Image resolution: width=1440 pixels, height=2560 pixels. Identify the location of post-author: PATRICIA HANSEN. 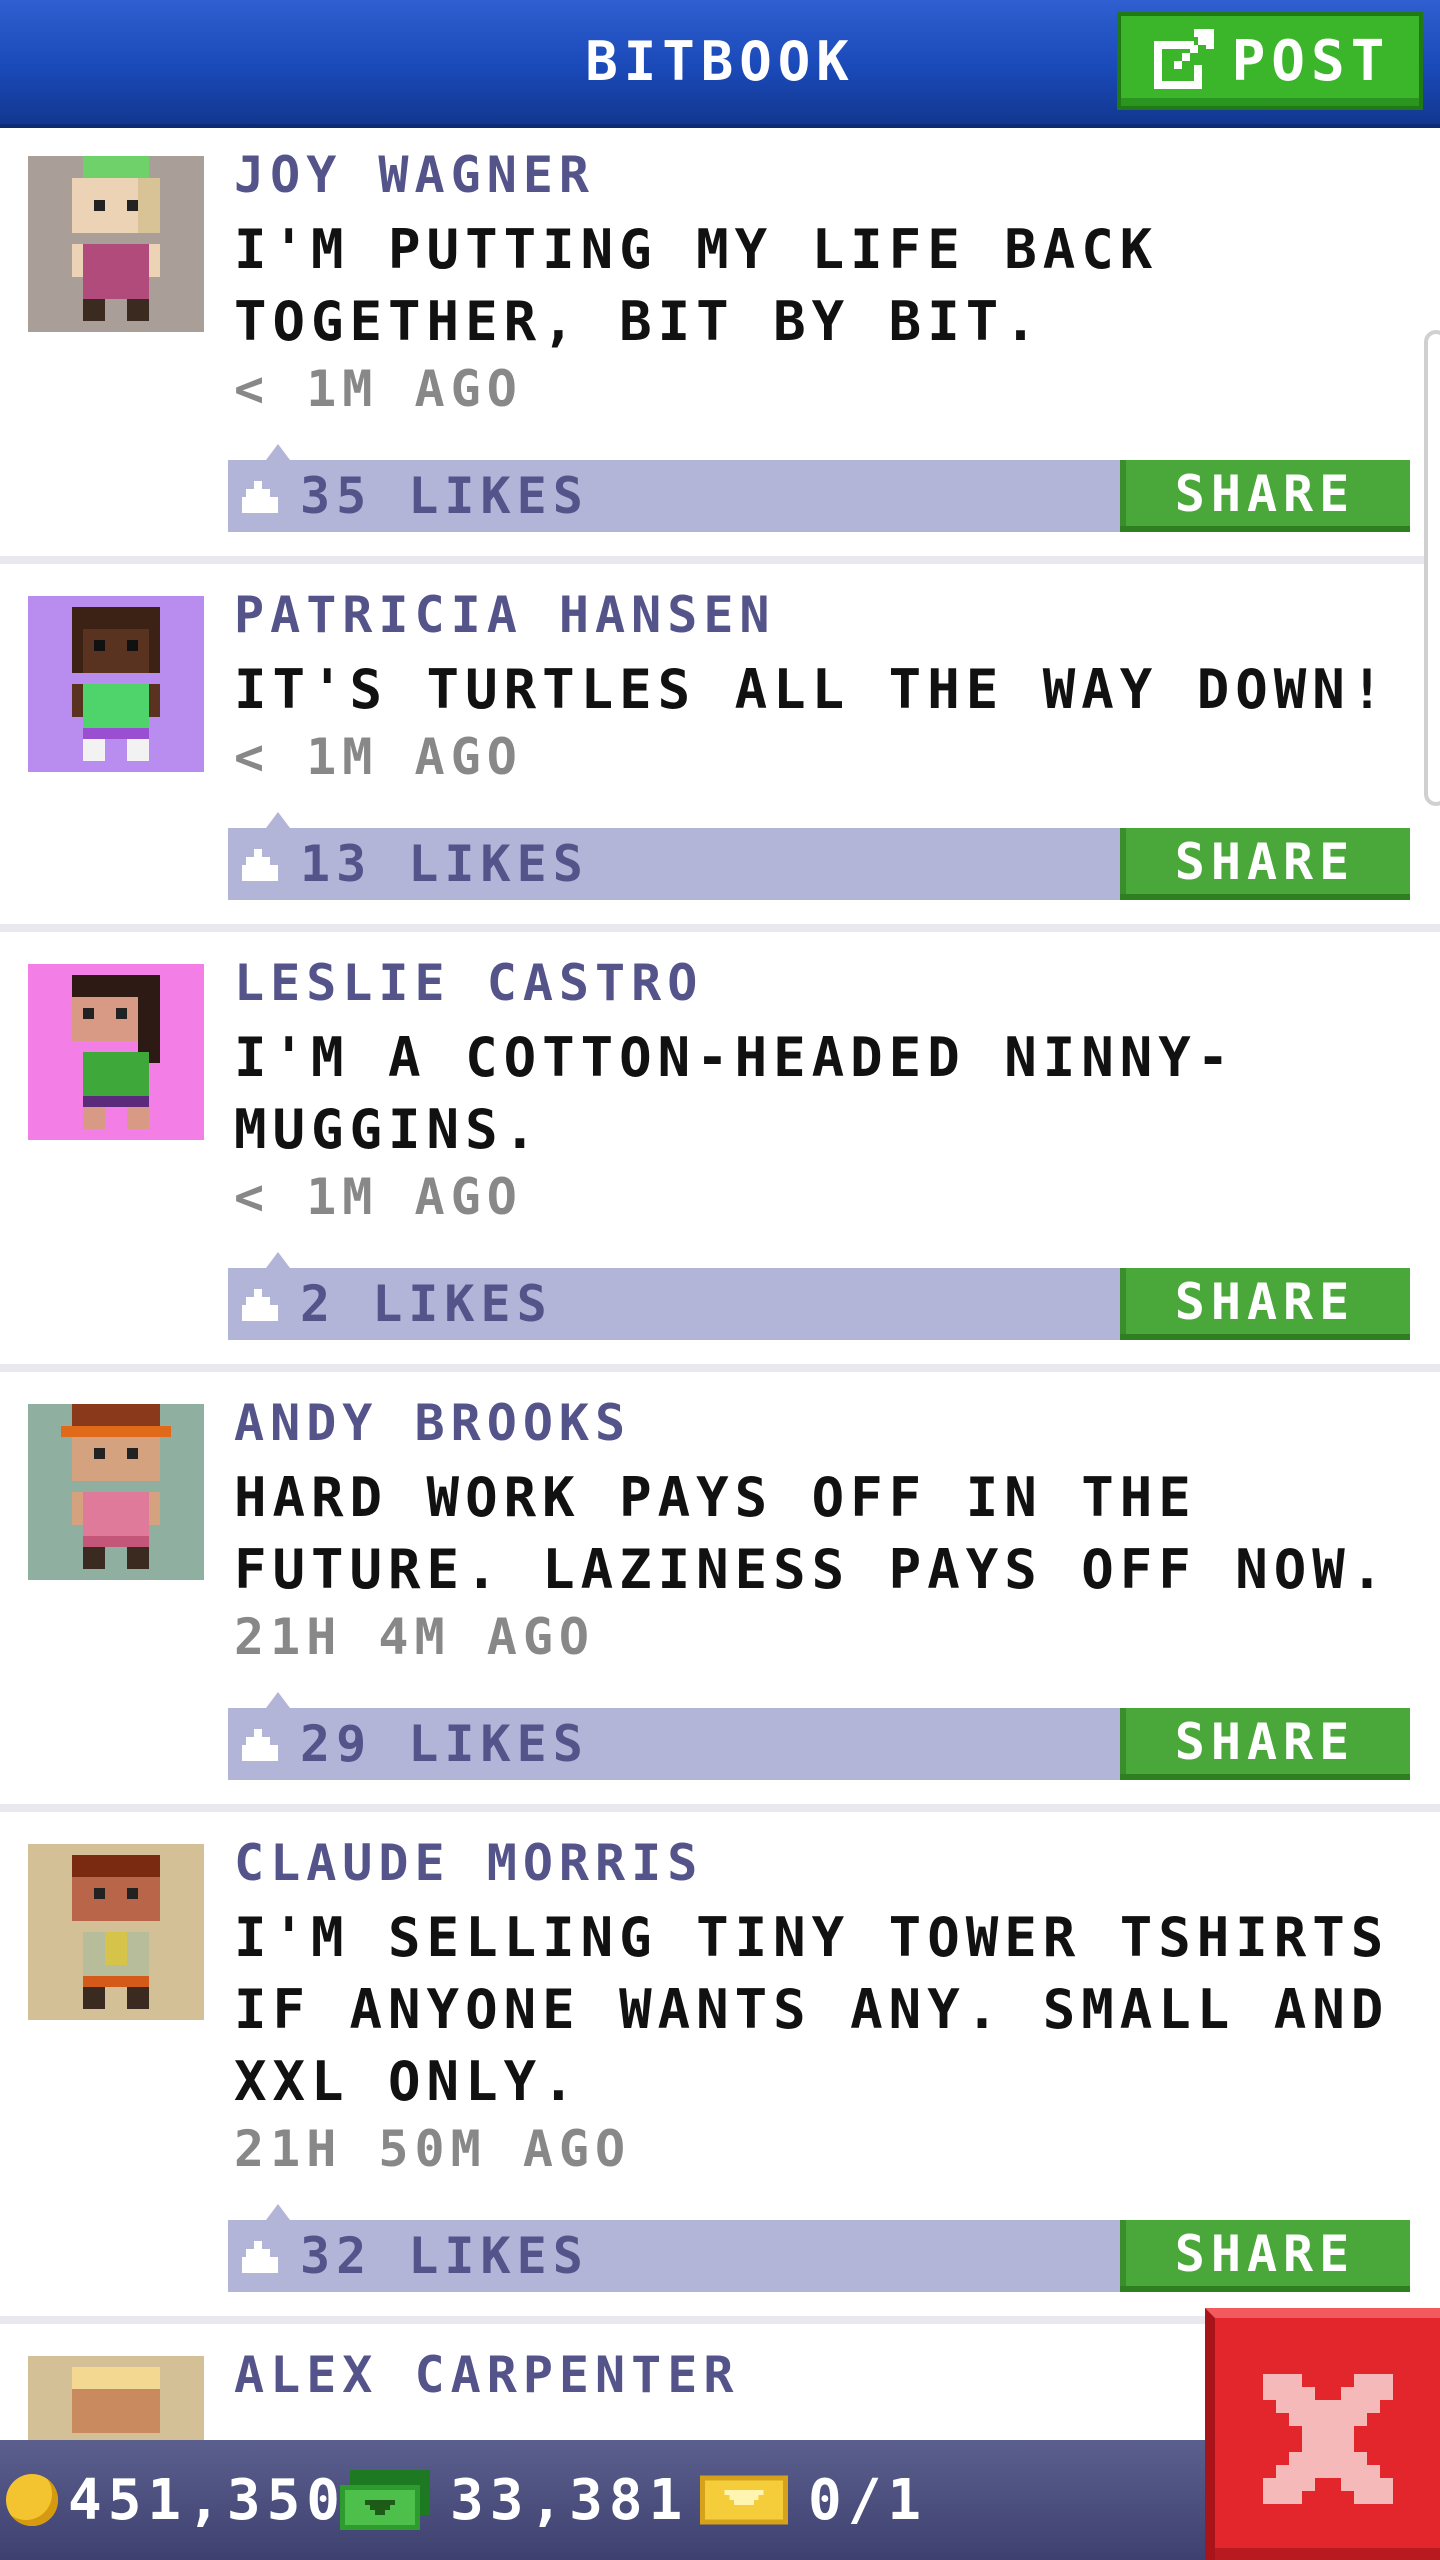
(505, 615).